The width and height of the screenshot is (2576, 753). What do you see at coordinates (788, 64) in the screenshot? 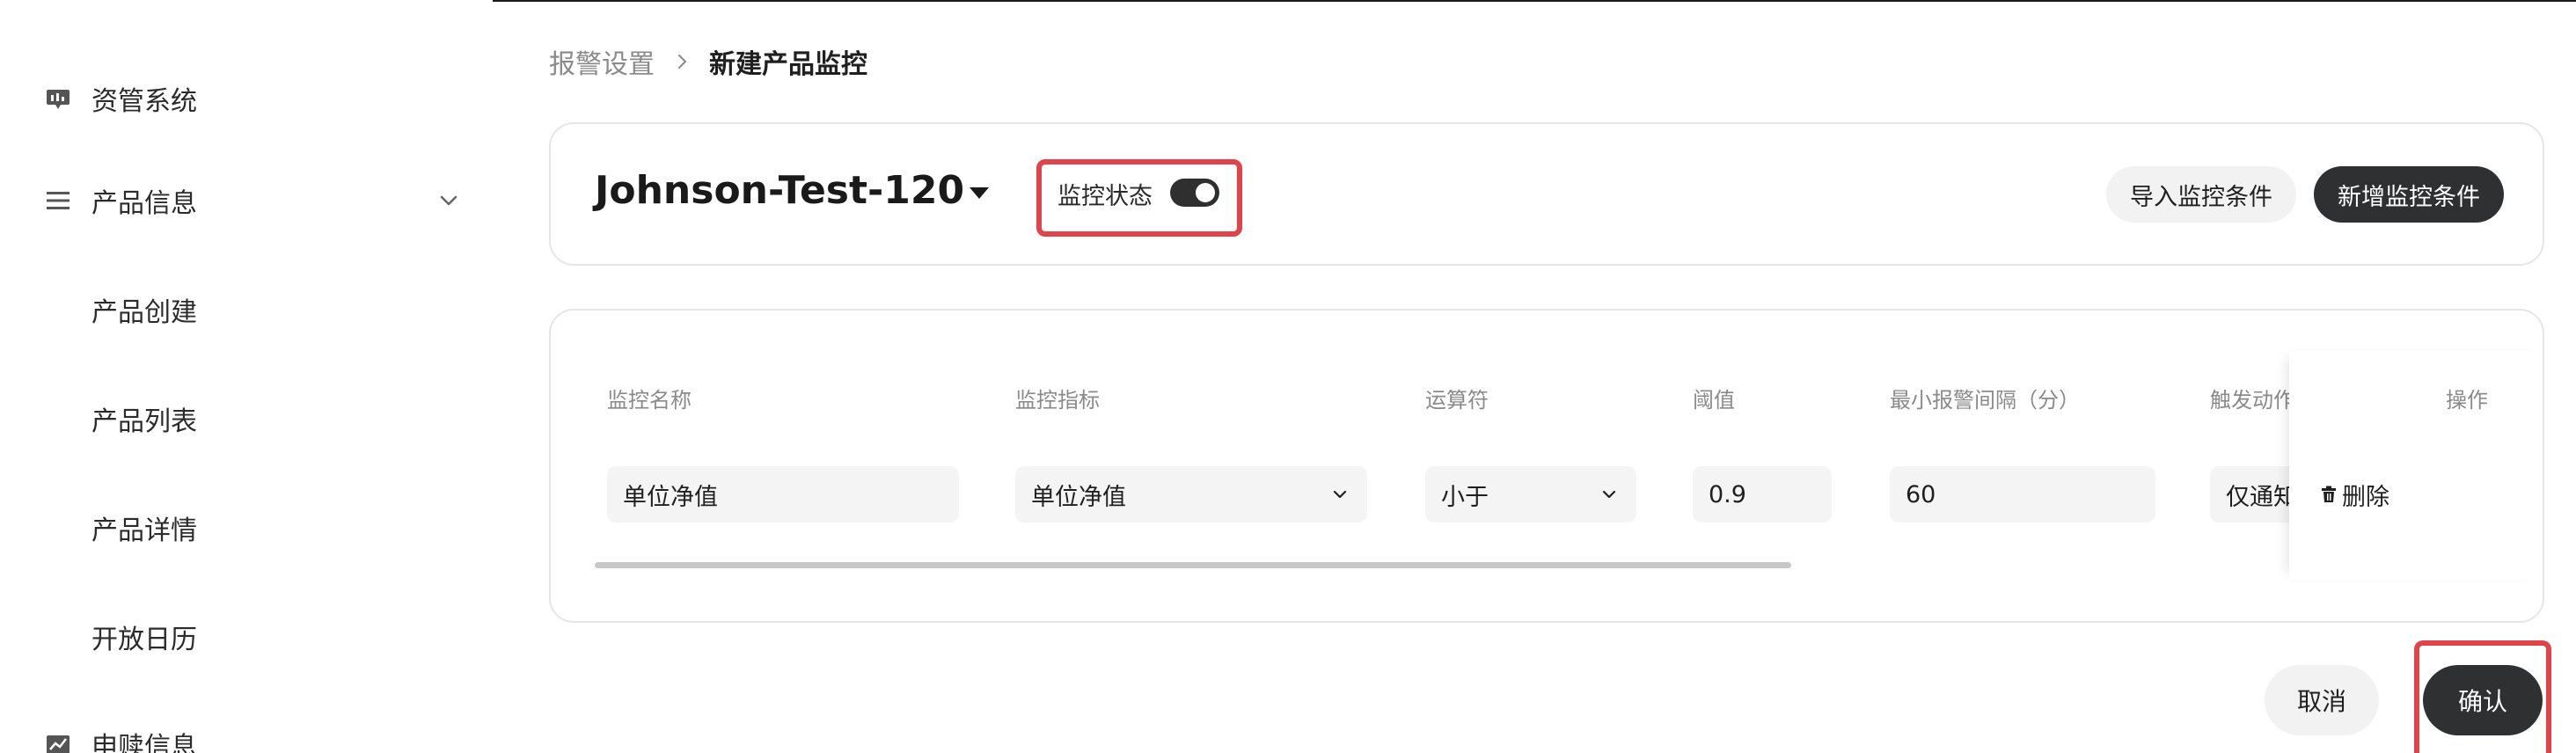
I see `breadcrumb-current: 新建产品监控` at bounding box center [788, 64].